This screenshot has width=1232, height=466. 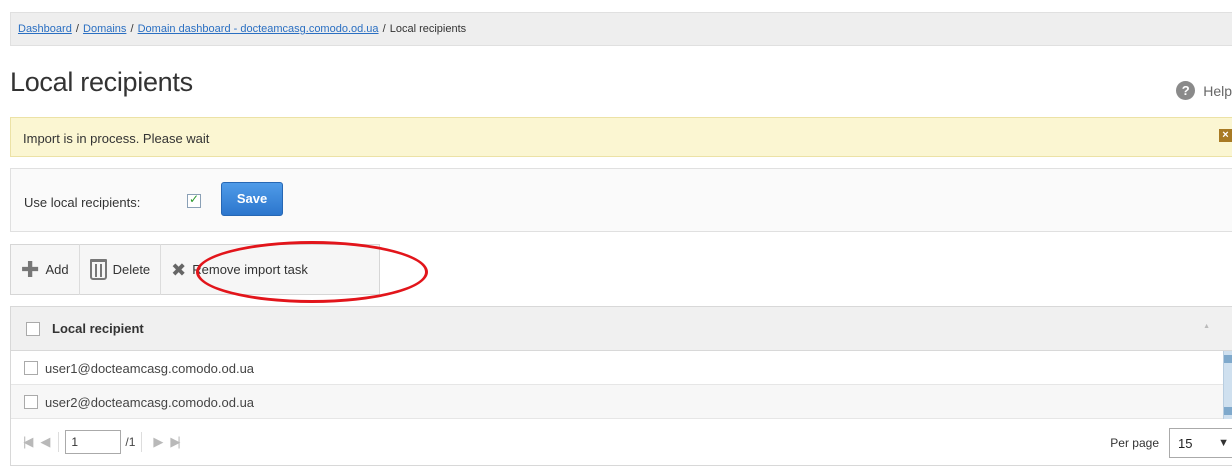 I want to click on next-page-icon: ▶, so click(x=158, y=442).